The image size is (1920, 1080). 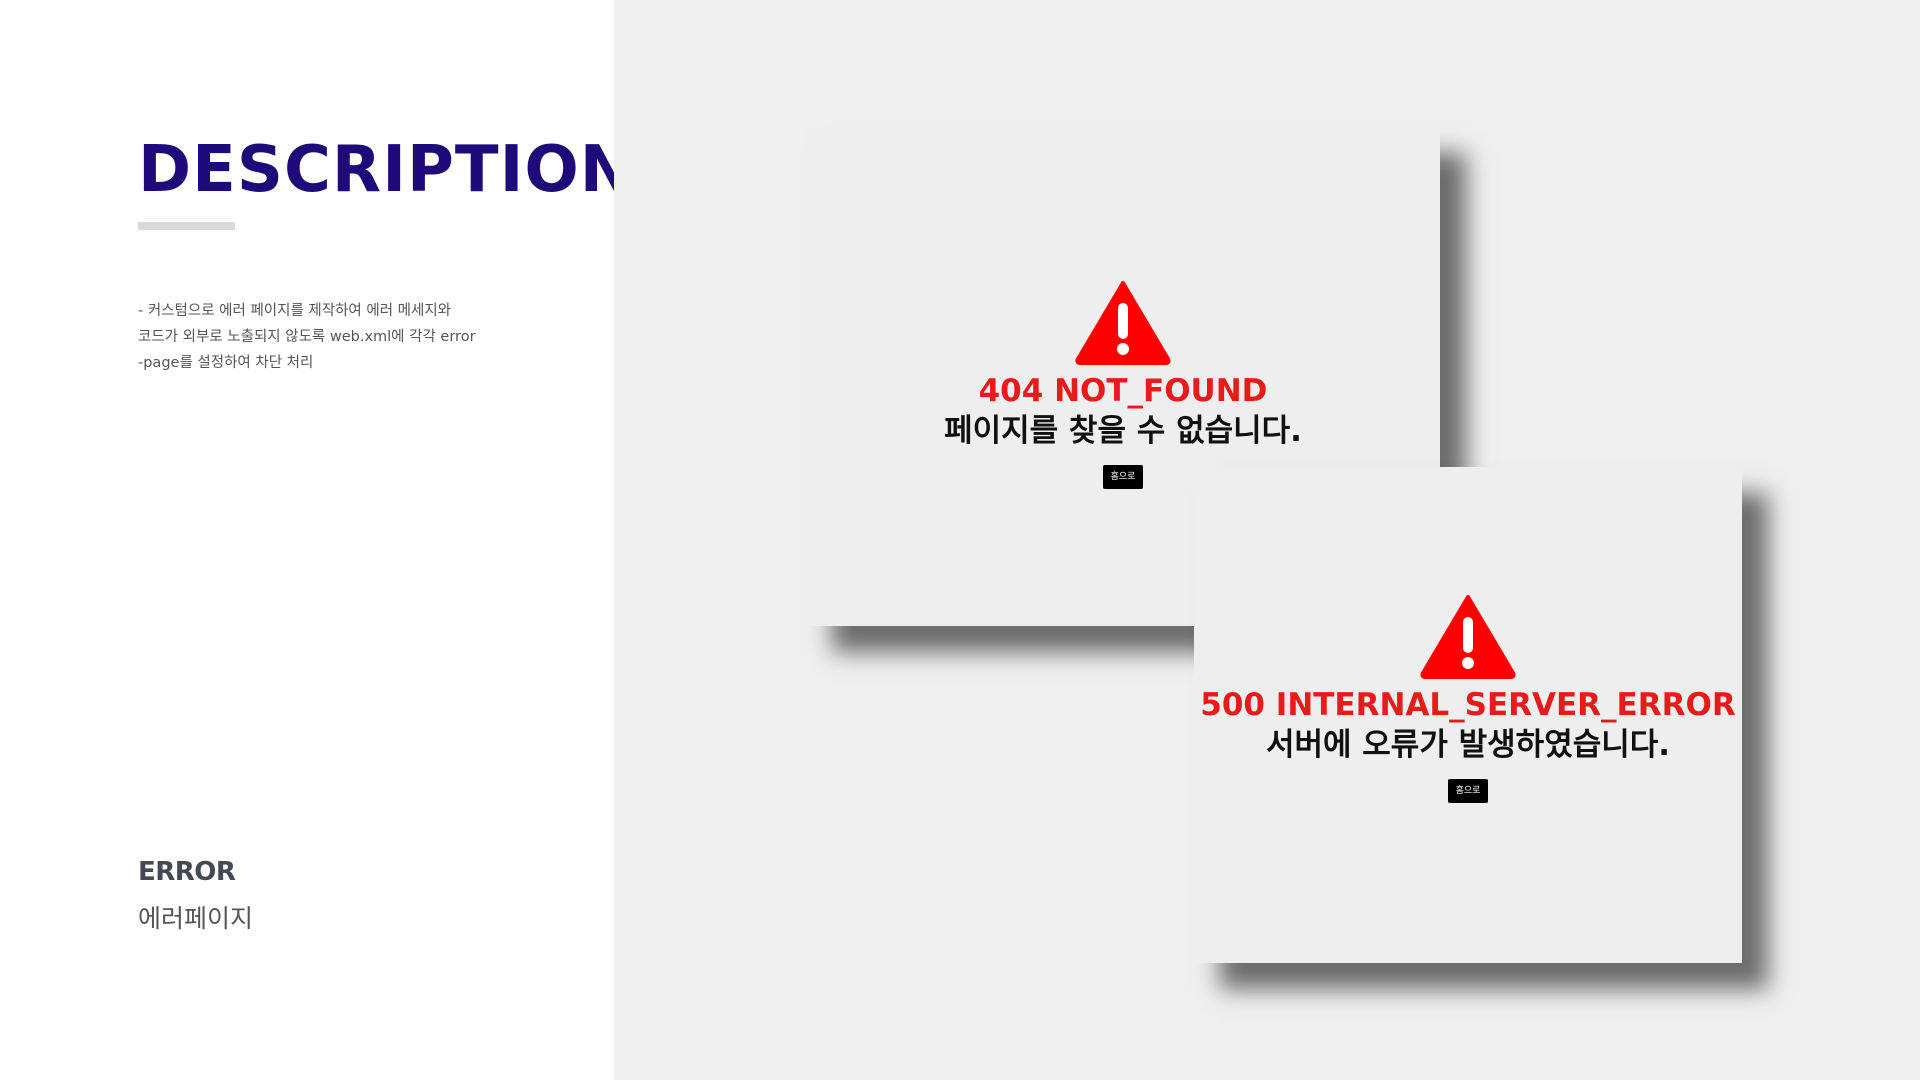 What do you see at coordinates (386, 170) in the screenshot?
I see `page-title: DESCRIPTION` at bounding box center [386, 170].